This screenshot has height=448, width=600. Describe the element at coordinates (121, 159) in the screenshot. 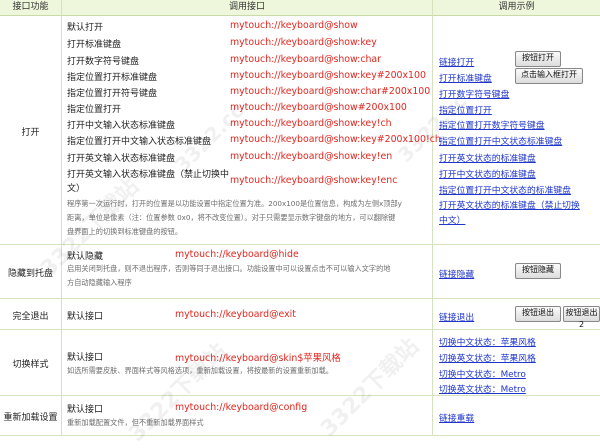

I see `api-label: 打开英文输入状态标准键盘` at that location.